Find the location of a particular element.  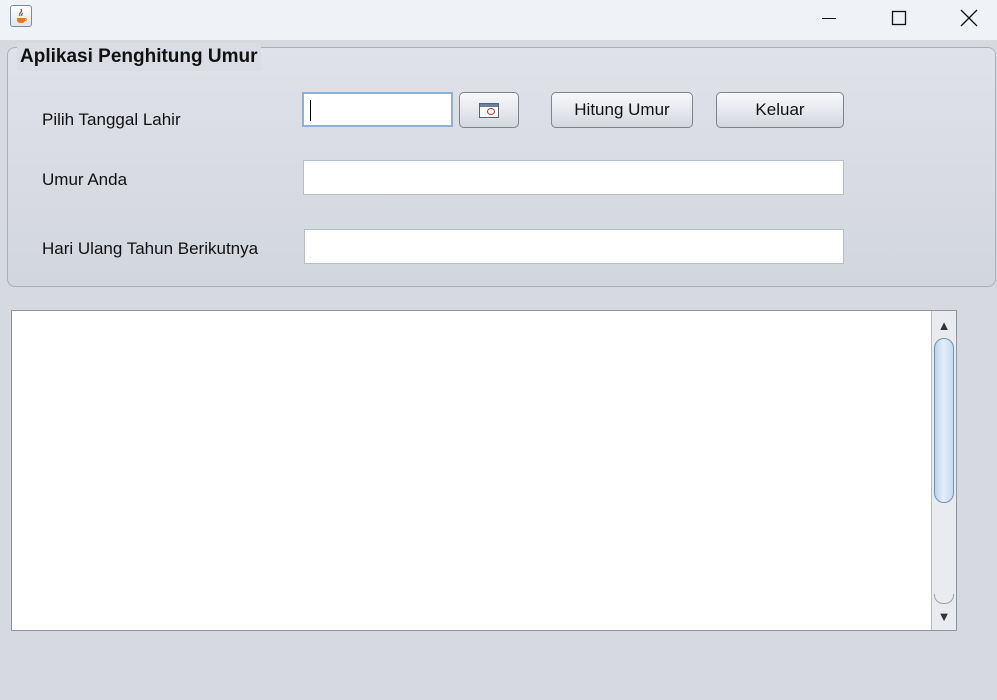

exit-button: Keluar is located at coordinates (780, 110).